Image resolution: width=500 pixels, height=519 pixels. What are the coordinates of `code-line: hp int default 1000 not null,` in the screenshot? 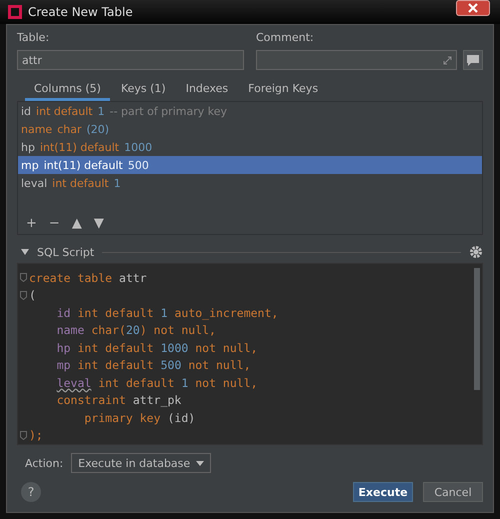 It's located at (157, 347).